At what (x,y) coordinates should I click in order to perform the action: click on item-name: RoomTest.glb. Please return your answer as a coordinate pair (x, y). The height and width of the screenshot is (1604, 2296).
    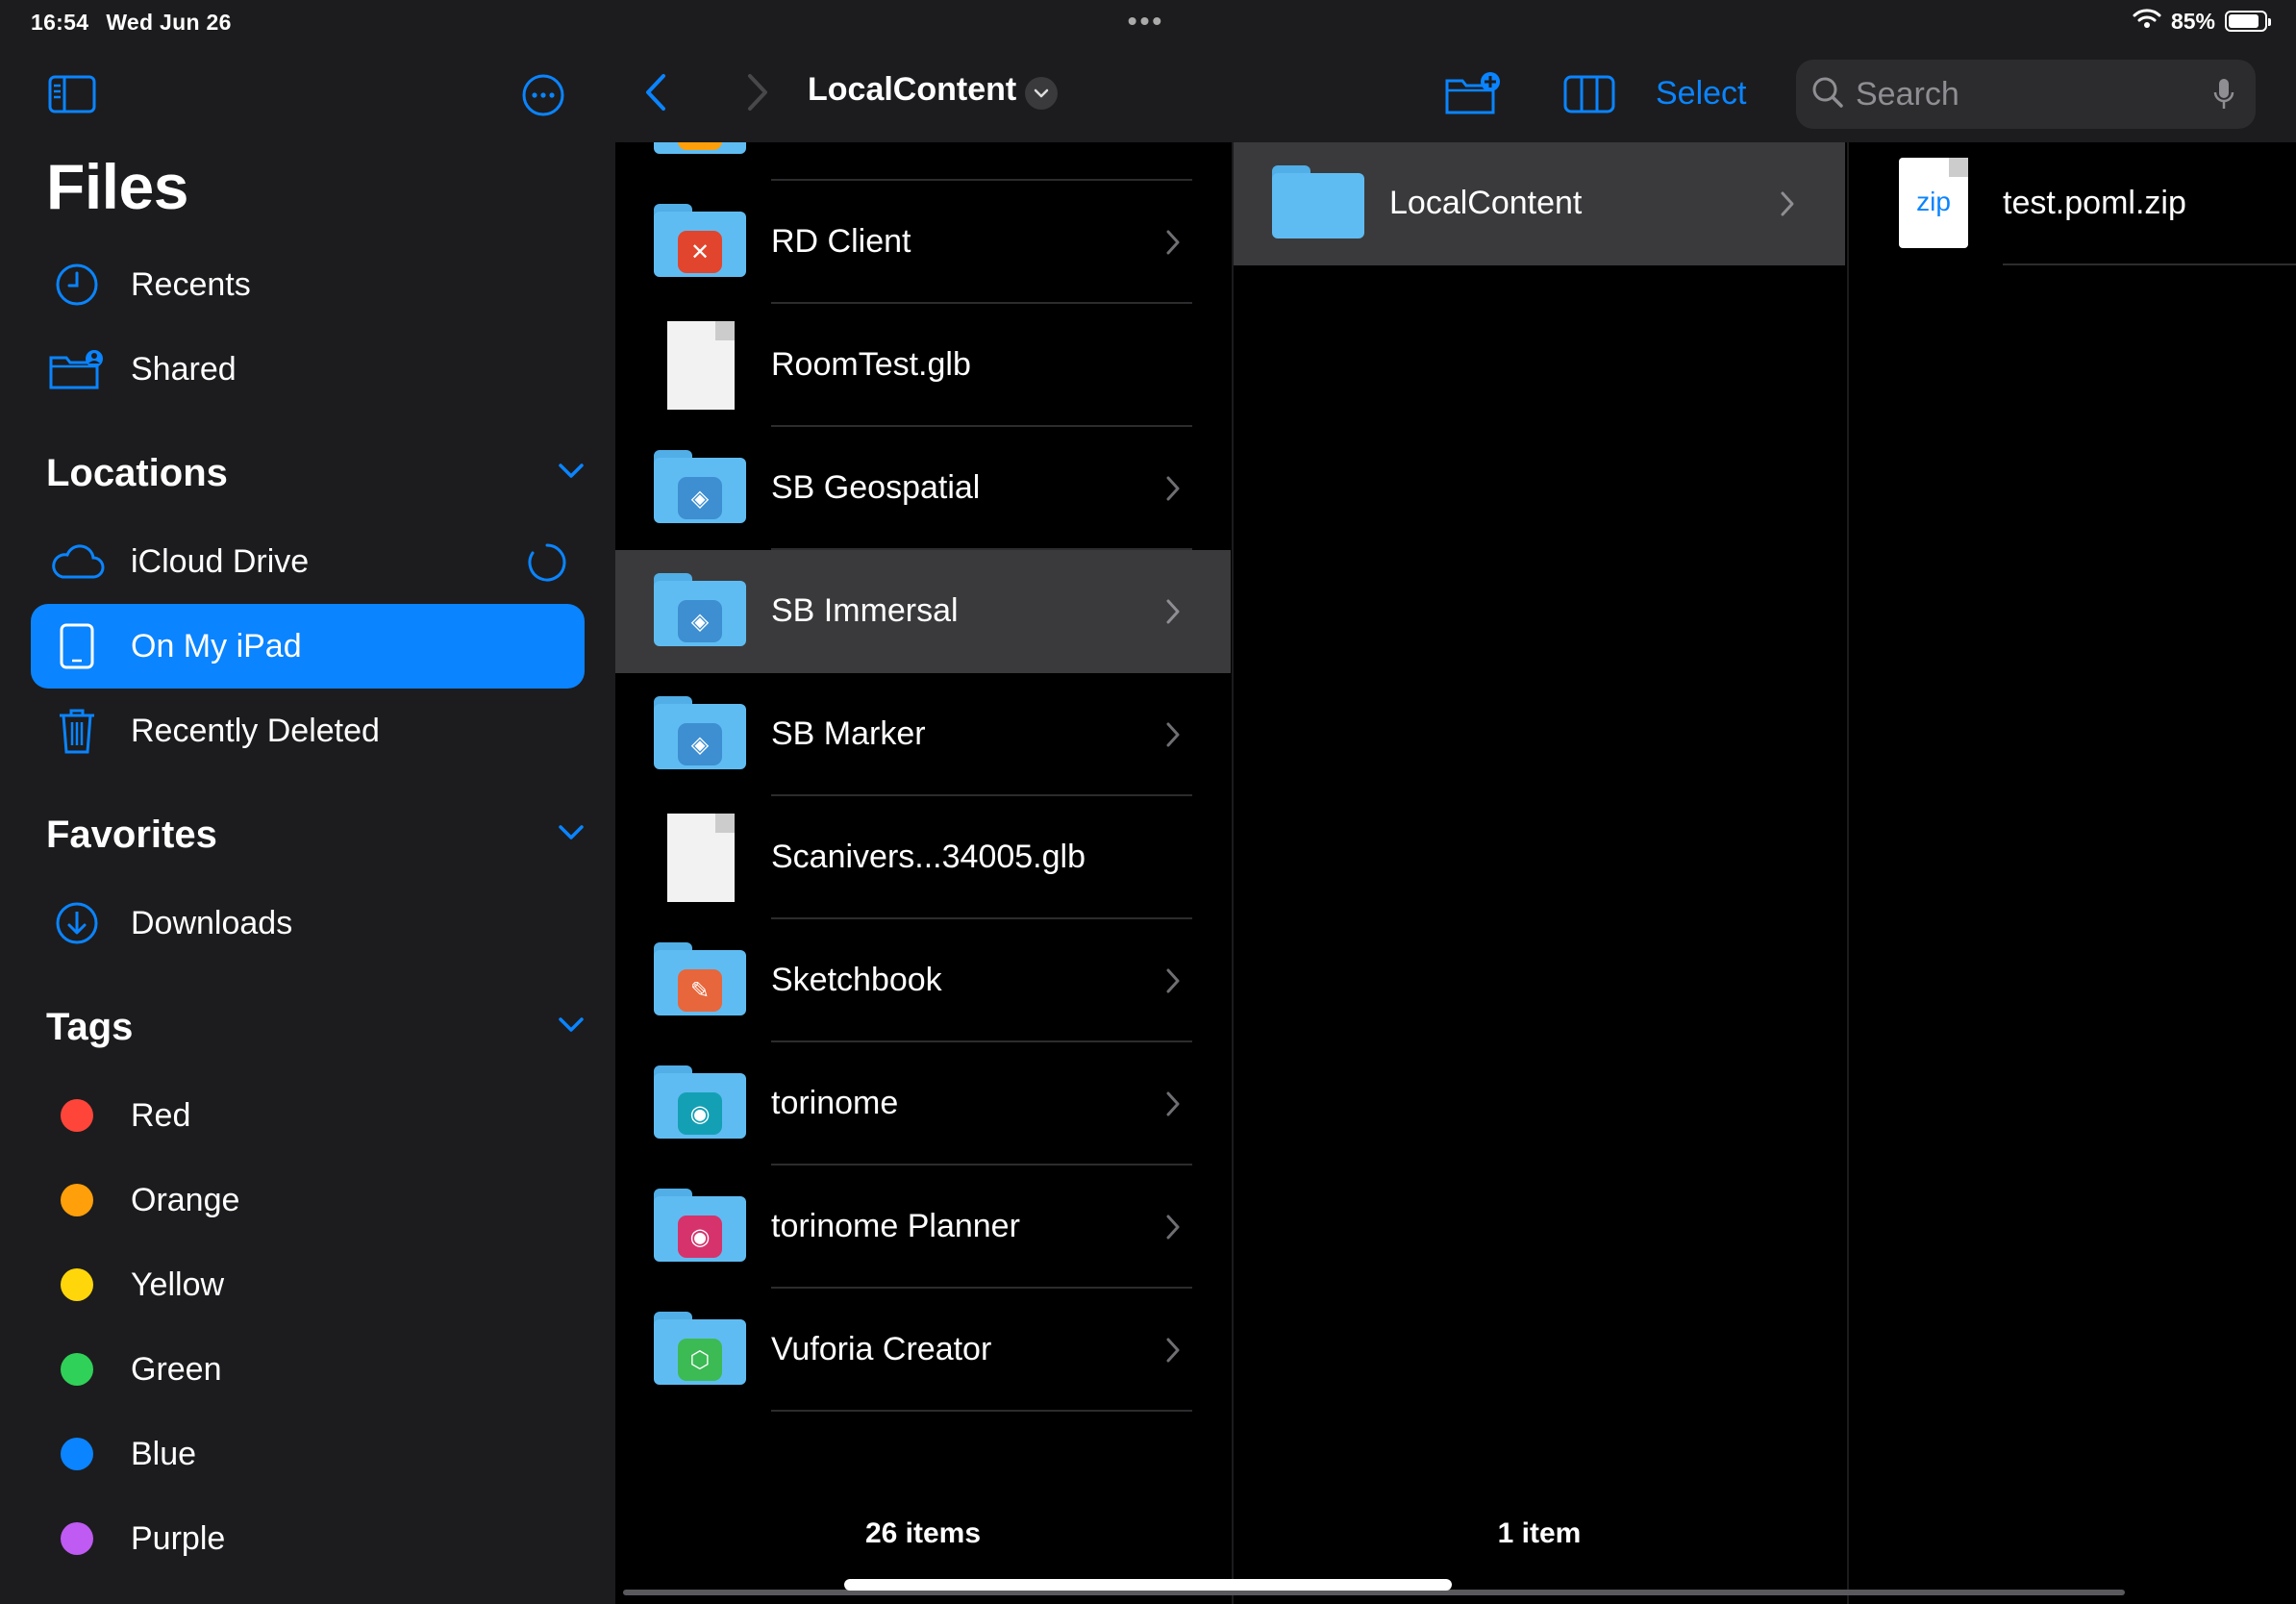
    Looking at the image, I should click on (871, 364).